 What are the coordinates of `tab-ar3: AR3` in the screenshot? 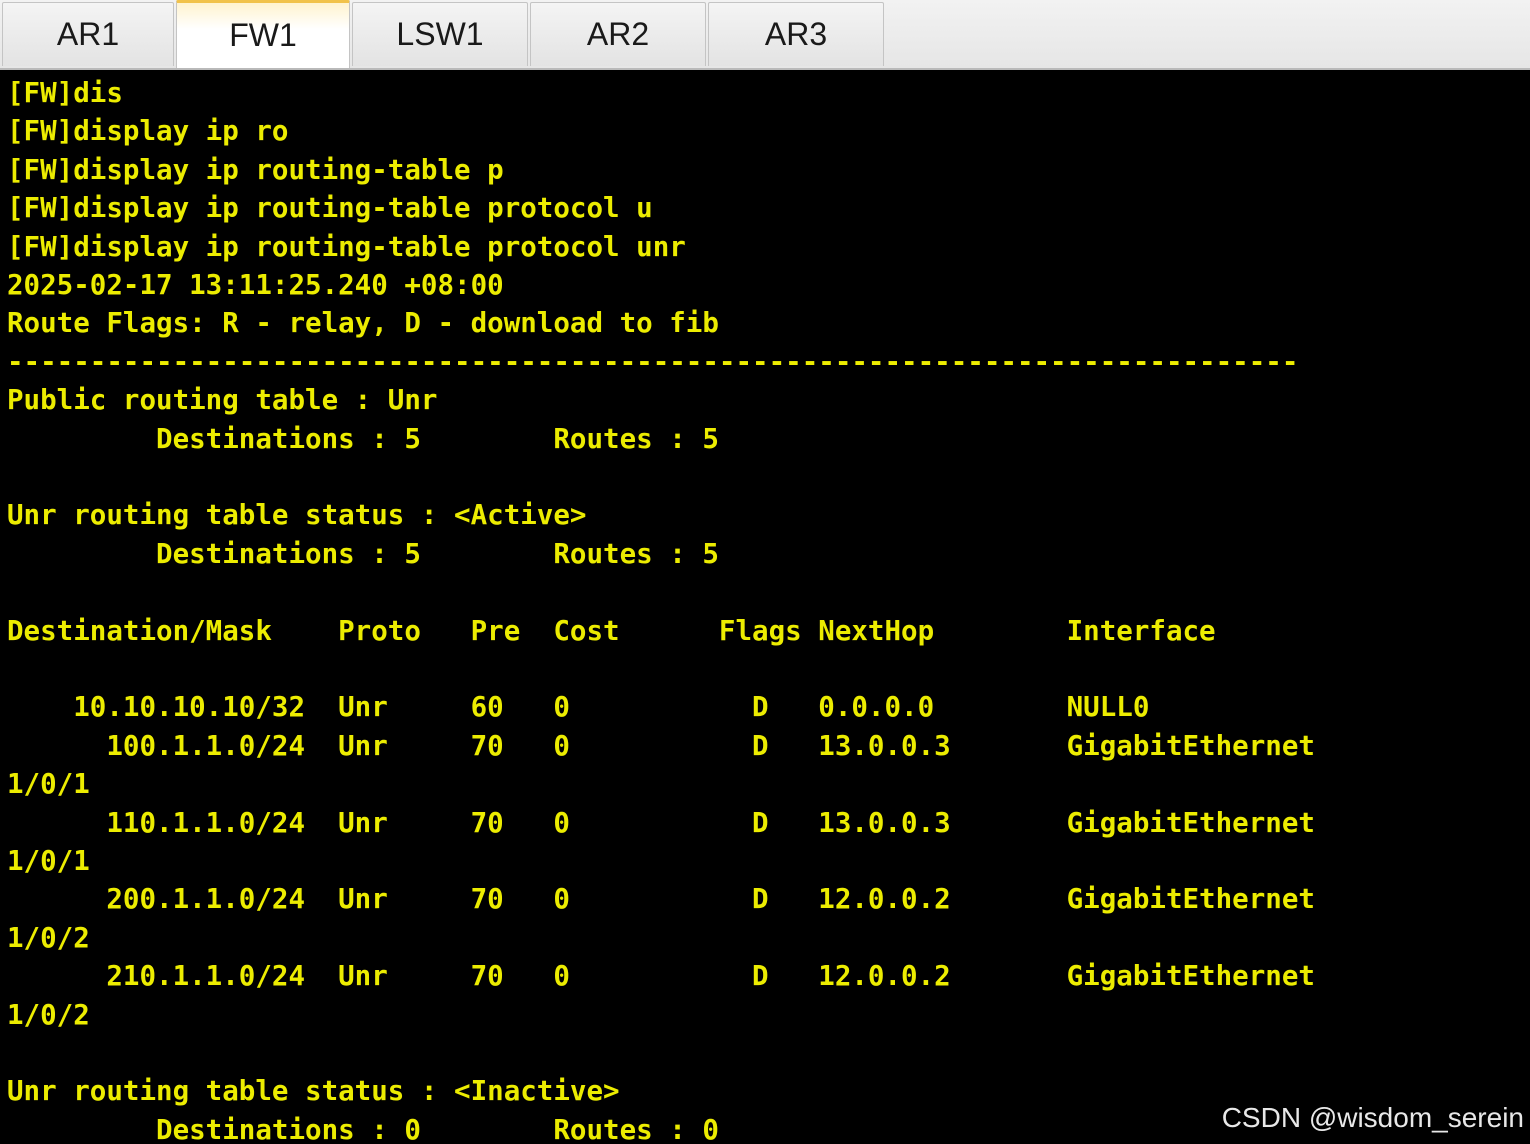 It's located at (796, 34).